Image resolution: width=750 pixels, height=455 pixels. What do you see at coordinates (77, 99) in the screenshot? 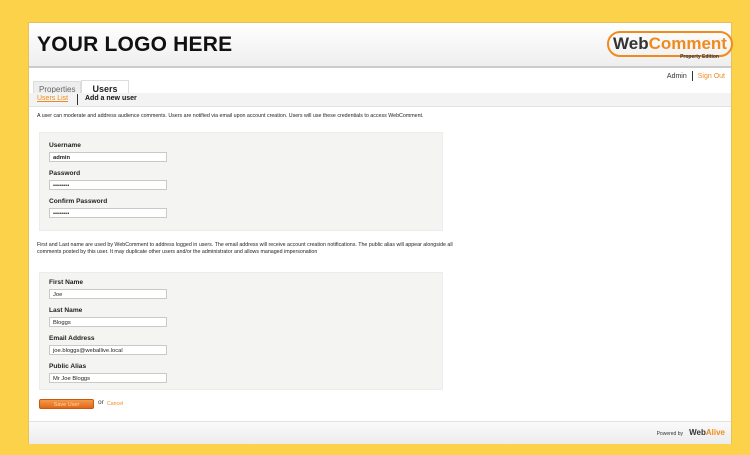
I see `subnav-divider` at bounding box center [77, 99].